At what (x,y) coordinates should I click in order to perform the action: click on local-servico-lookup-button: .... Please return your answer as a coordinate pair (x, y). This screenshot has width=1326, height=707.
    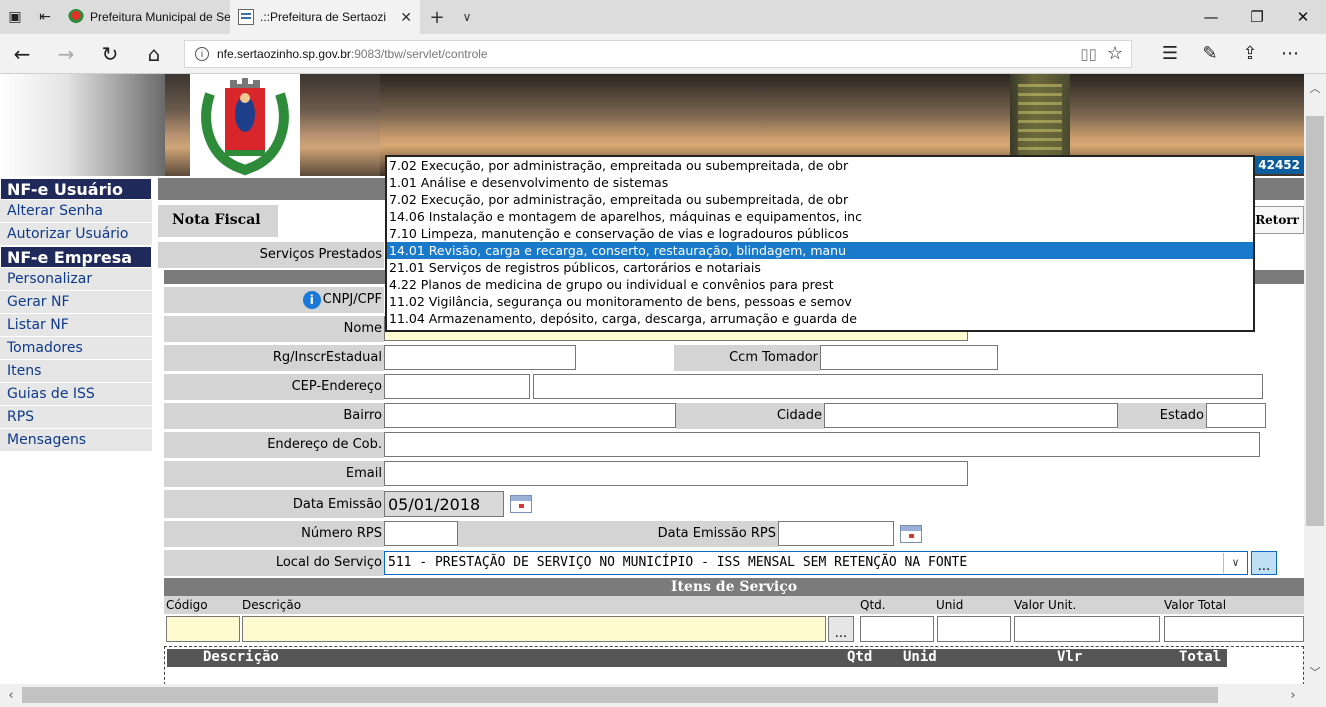
    Looking at the image, I should click on (1264, 562).